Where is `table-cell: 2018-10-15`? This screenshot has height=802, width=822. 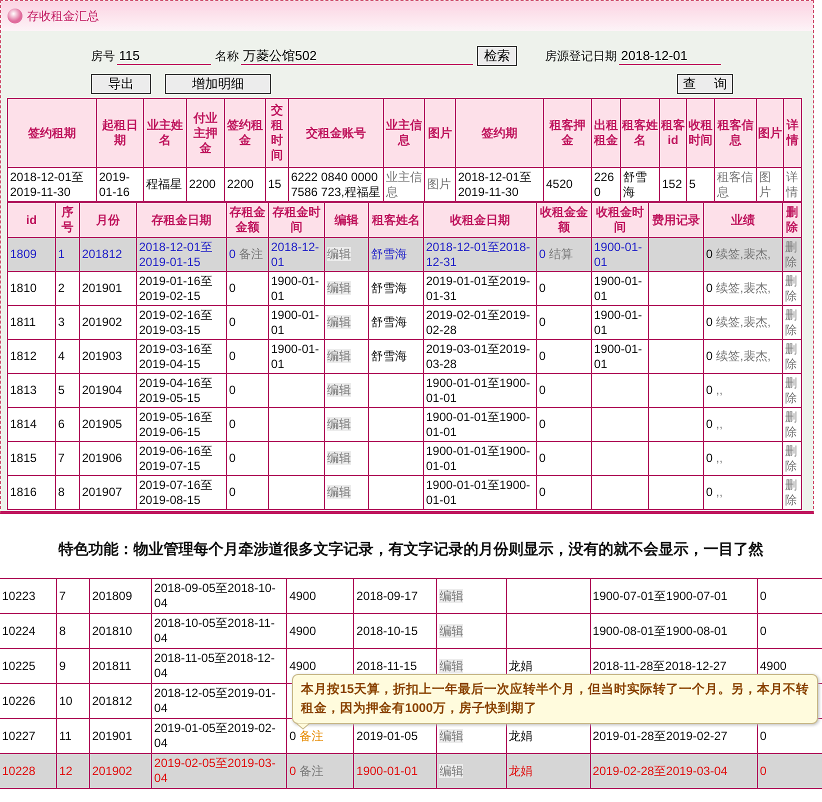
table-cell: 2018-10-15 is located at coordinates (395, 631).